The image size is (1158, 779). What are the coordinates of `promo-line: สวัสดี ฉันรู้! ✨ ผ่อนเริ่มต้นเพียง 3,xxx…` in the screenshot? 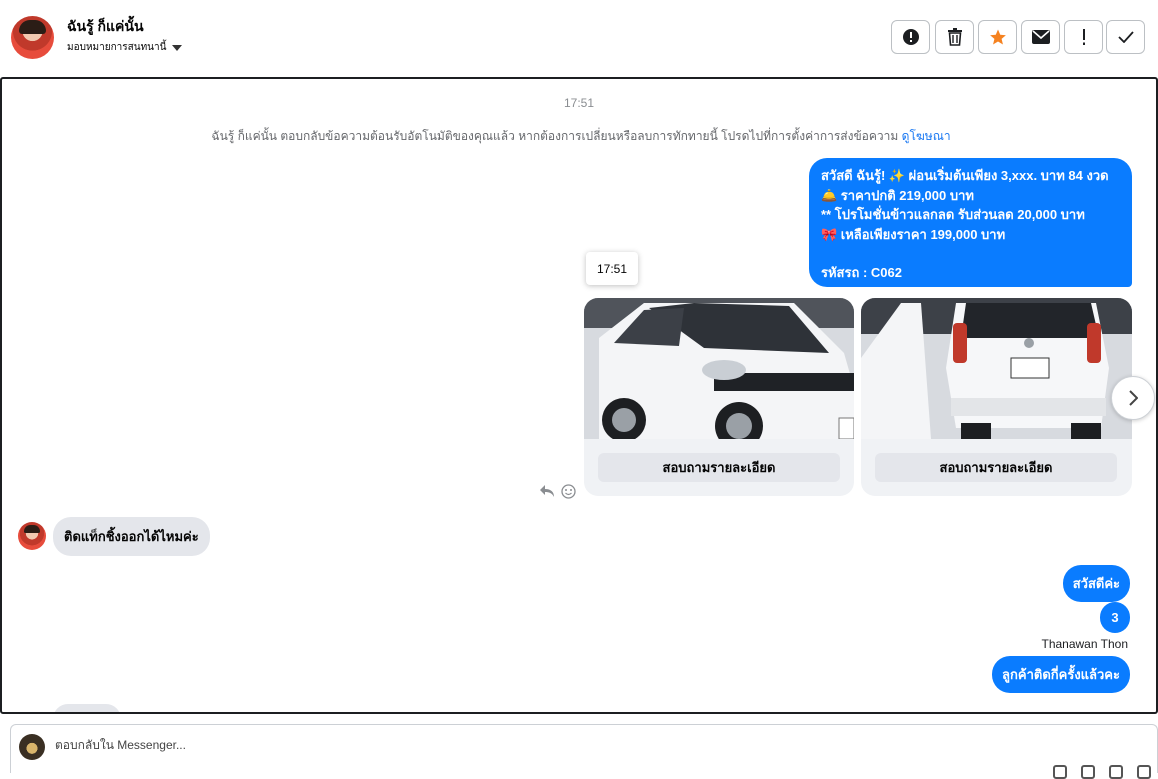 It's located at (965, 175).